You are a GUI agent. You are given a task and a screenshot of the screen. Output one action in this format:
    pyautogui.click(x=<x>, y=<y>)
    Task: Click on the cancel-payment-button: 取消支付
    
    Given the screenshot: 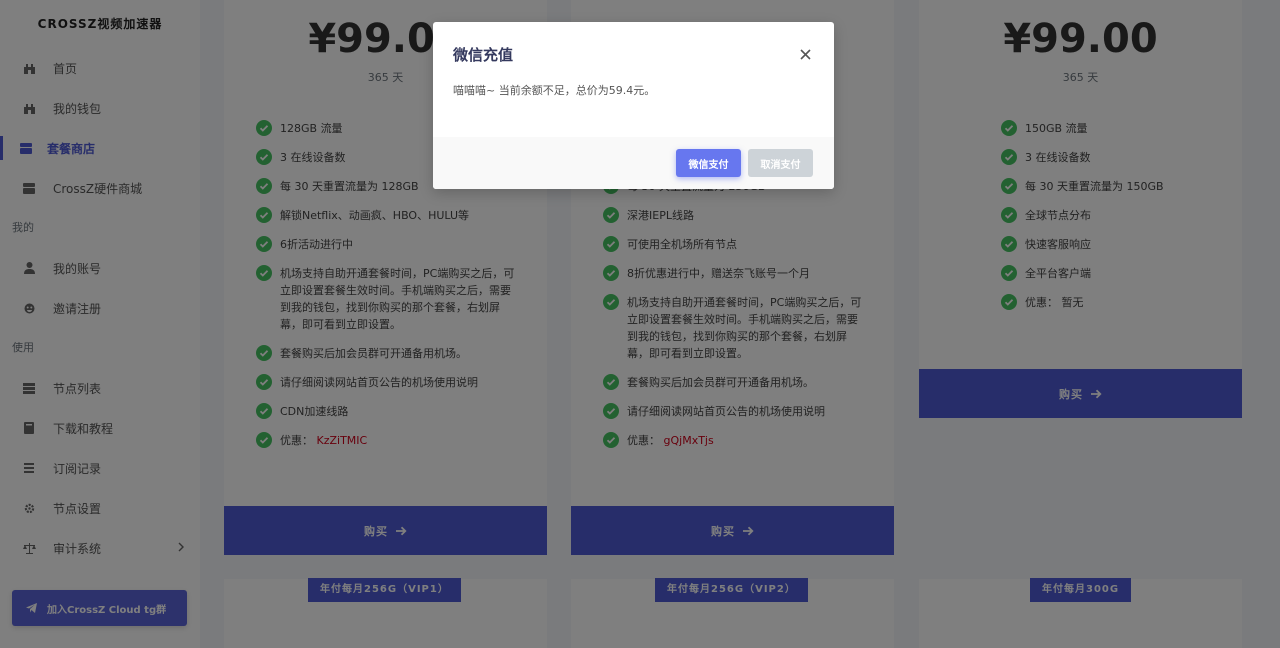 What is the action you would take?
    pyautogui.click(x=780, y=163)
    